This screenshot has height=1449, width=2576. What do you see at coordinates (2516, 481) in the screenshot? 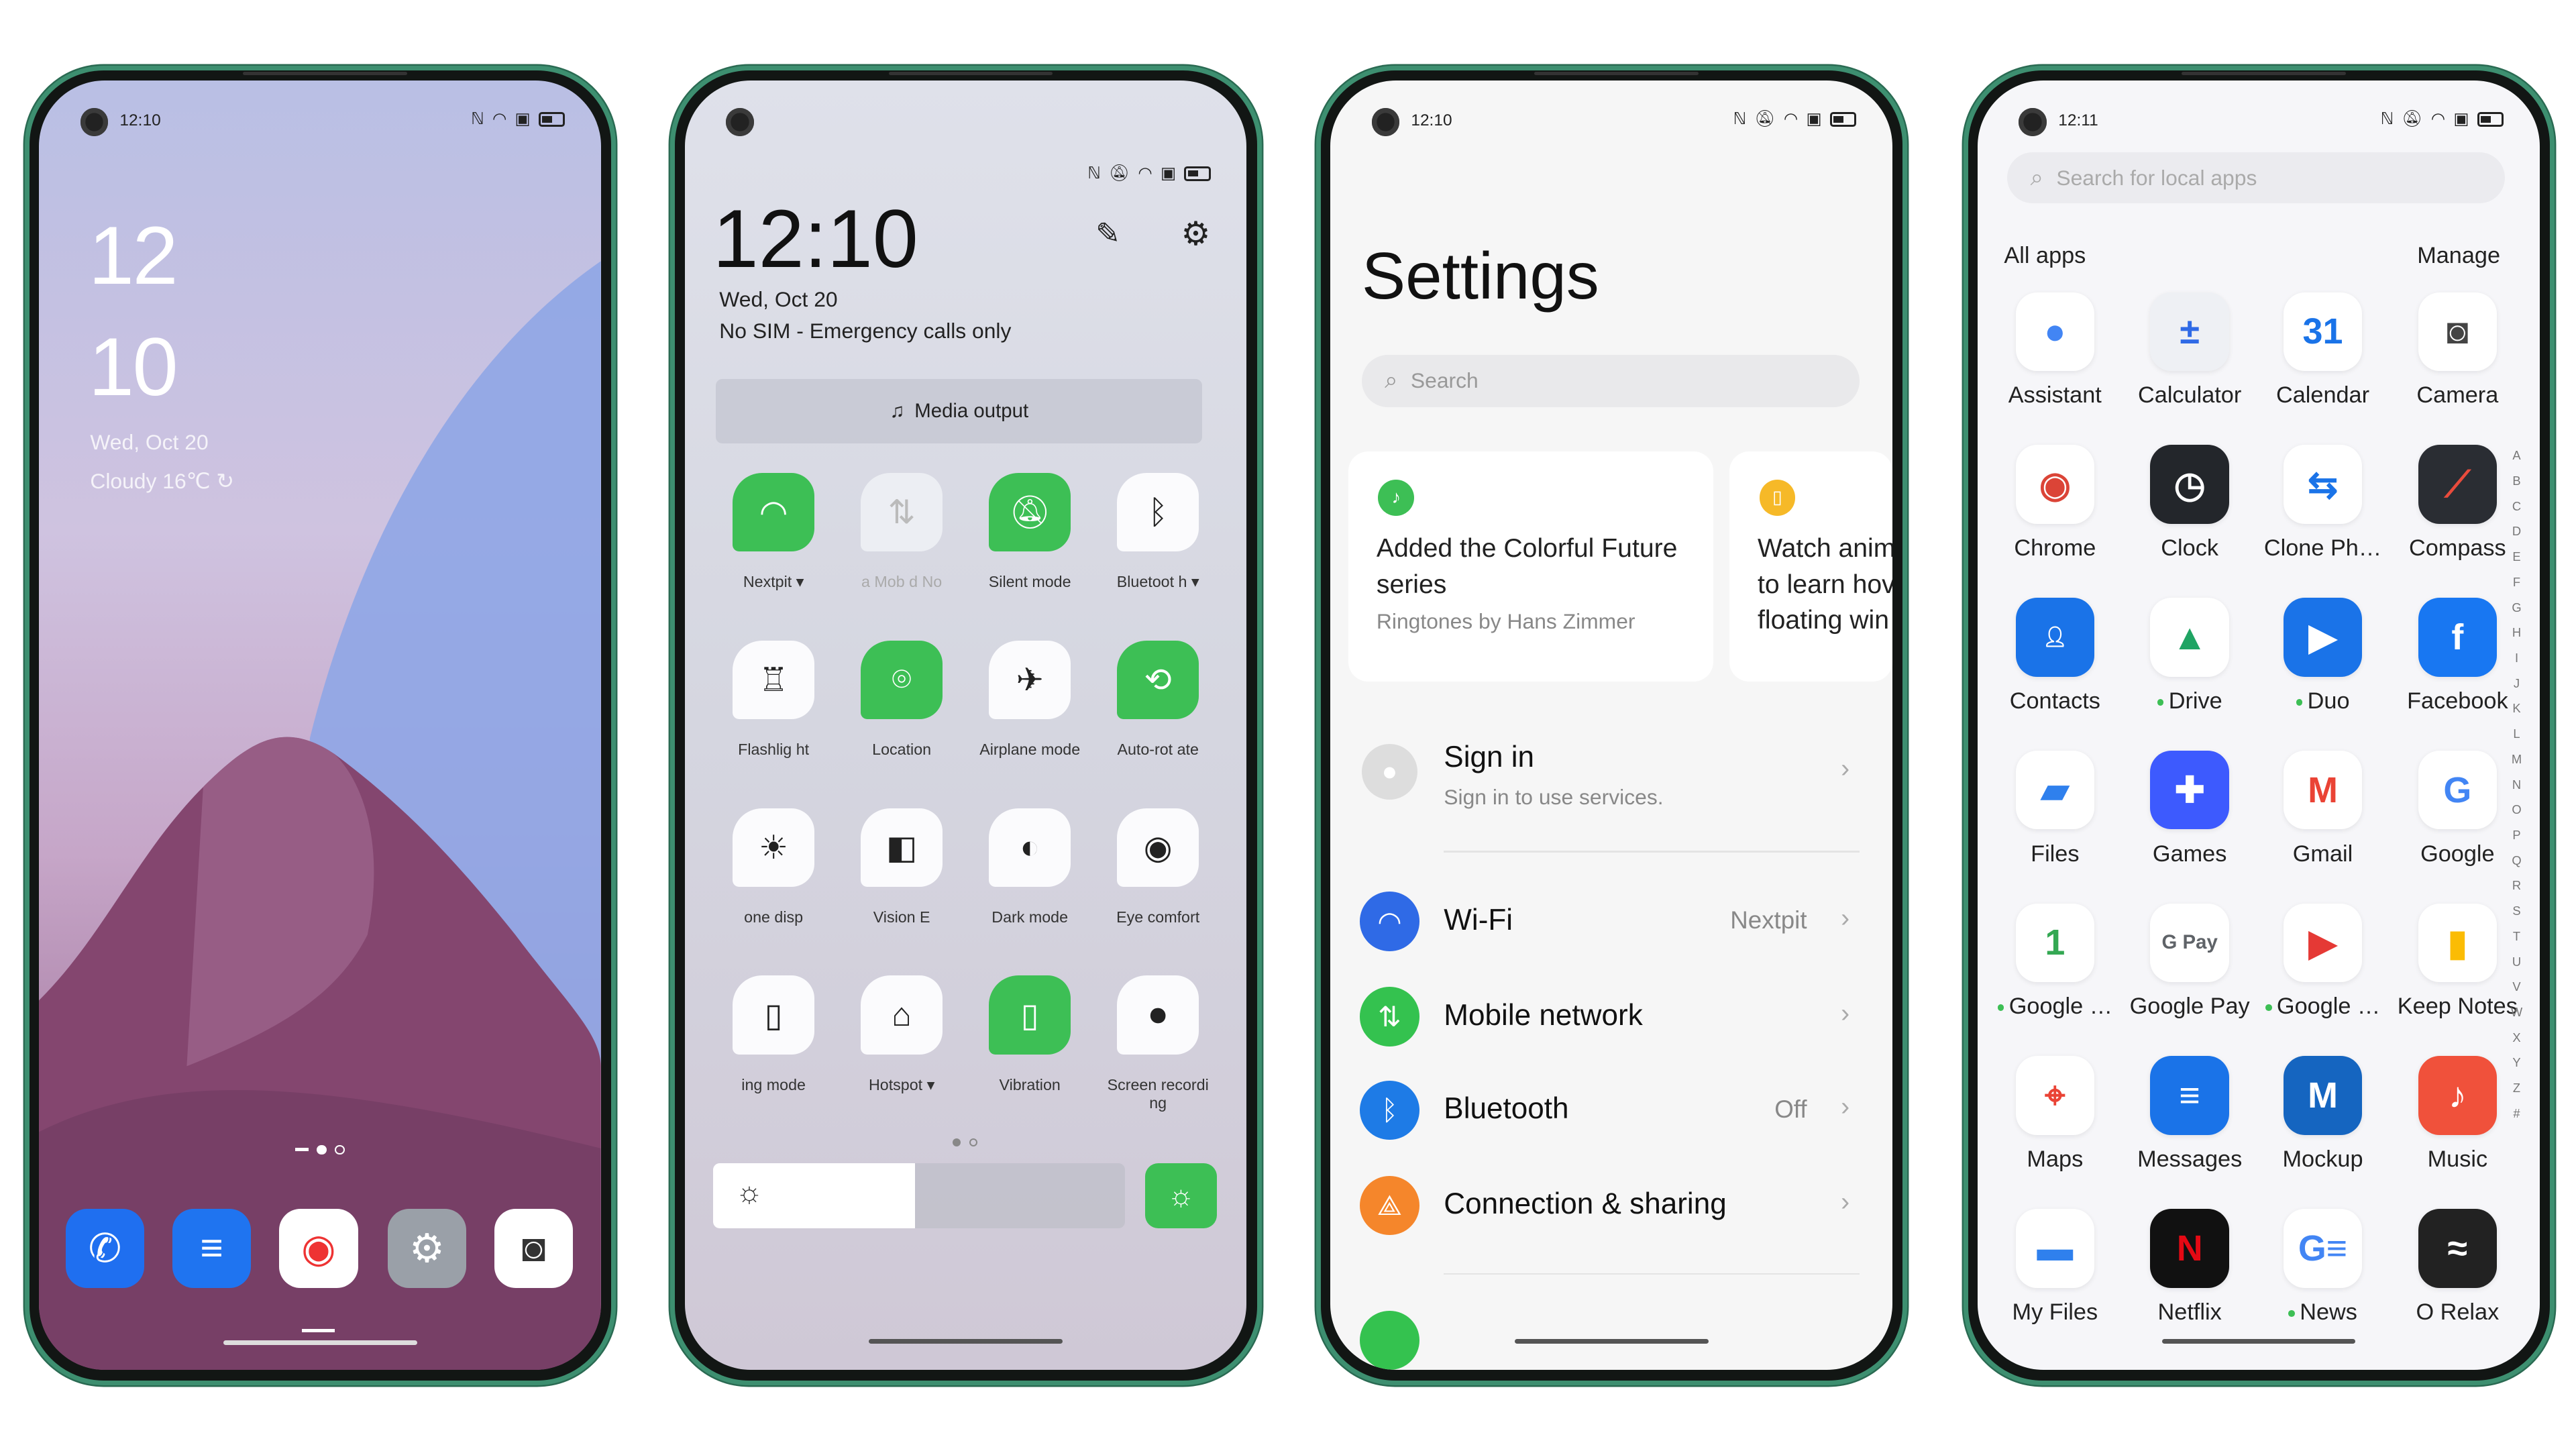
I see `alphabet-index-letter: B` at bounding box center [2516, 481].